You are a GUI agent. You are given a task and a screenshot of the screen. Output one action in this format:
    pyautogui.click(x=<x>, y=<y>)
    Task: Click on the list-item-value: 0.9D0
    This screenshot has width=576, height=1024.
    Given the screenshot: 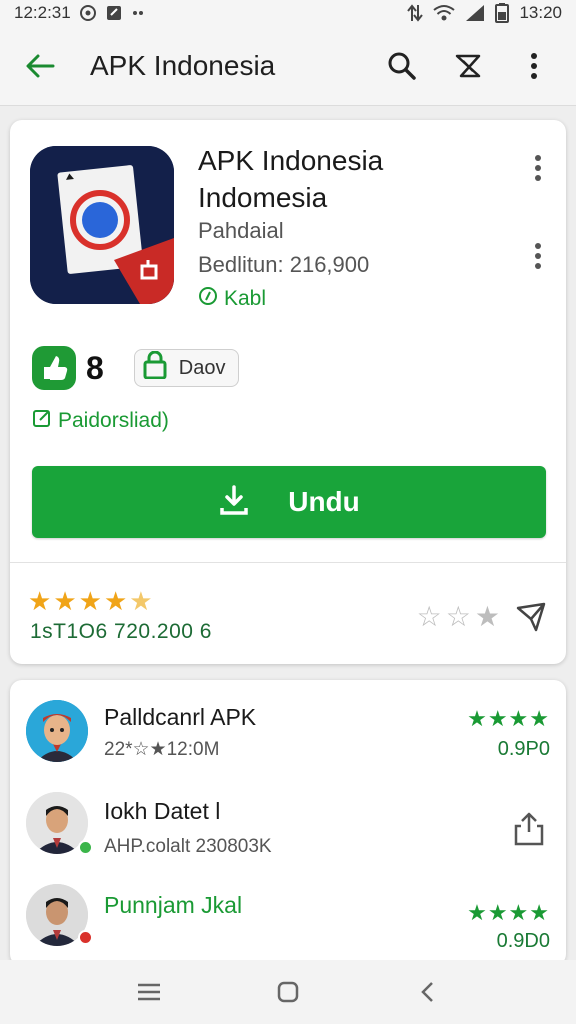 What is the action you would take?
    pyautogui.click(x=523, y=941)
    